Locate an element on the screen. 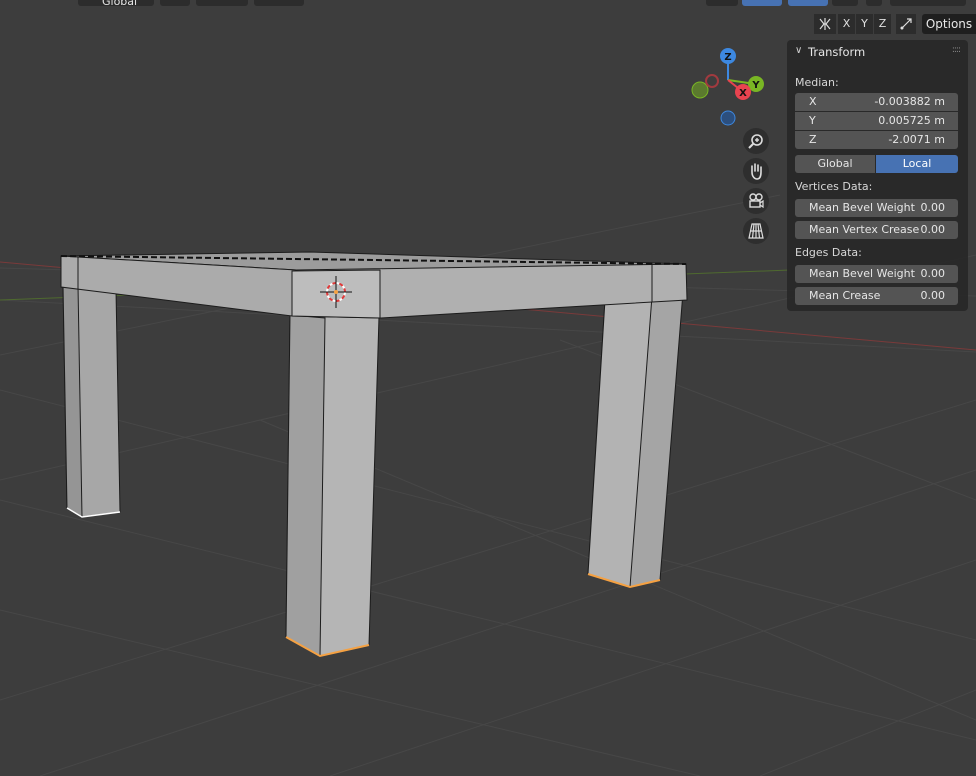 This screenshot has width=976, height=776. median-y-value: 0.005725 m is located at coordinates (911, 120).